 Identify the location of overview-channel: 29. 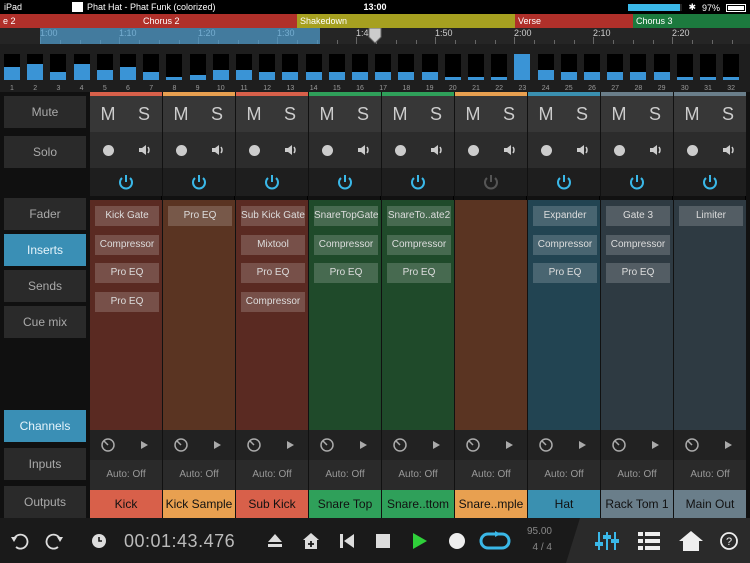
(662, 71).